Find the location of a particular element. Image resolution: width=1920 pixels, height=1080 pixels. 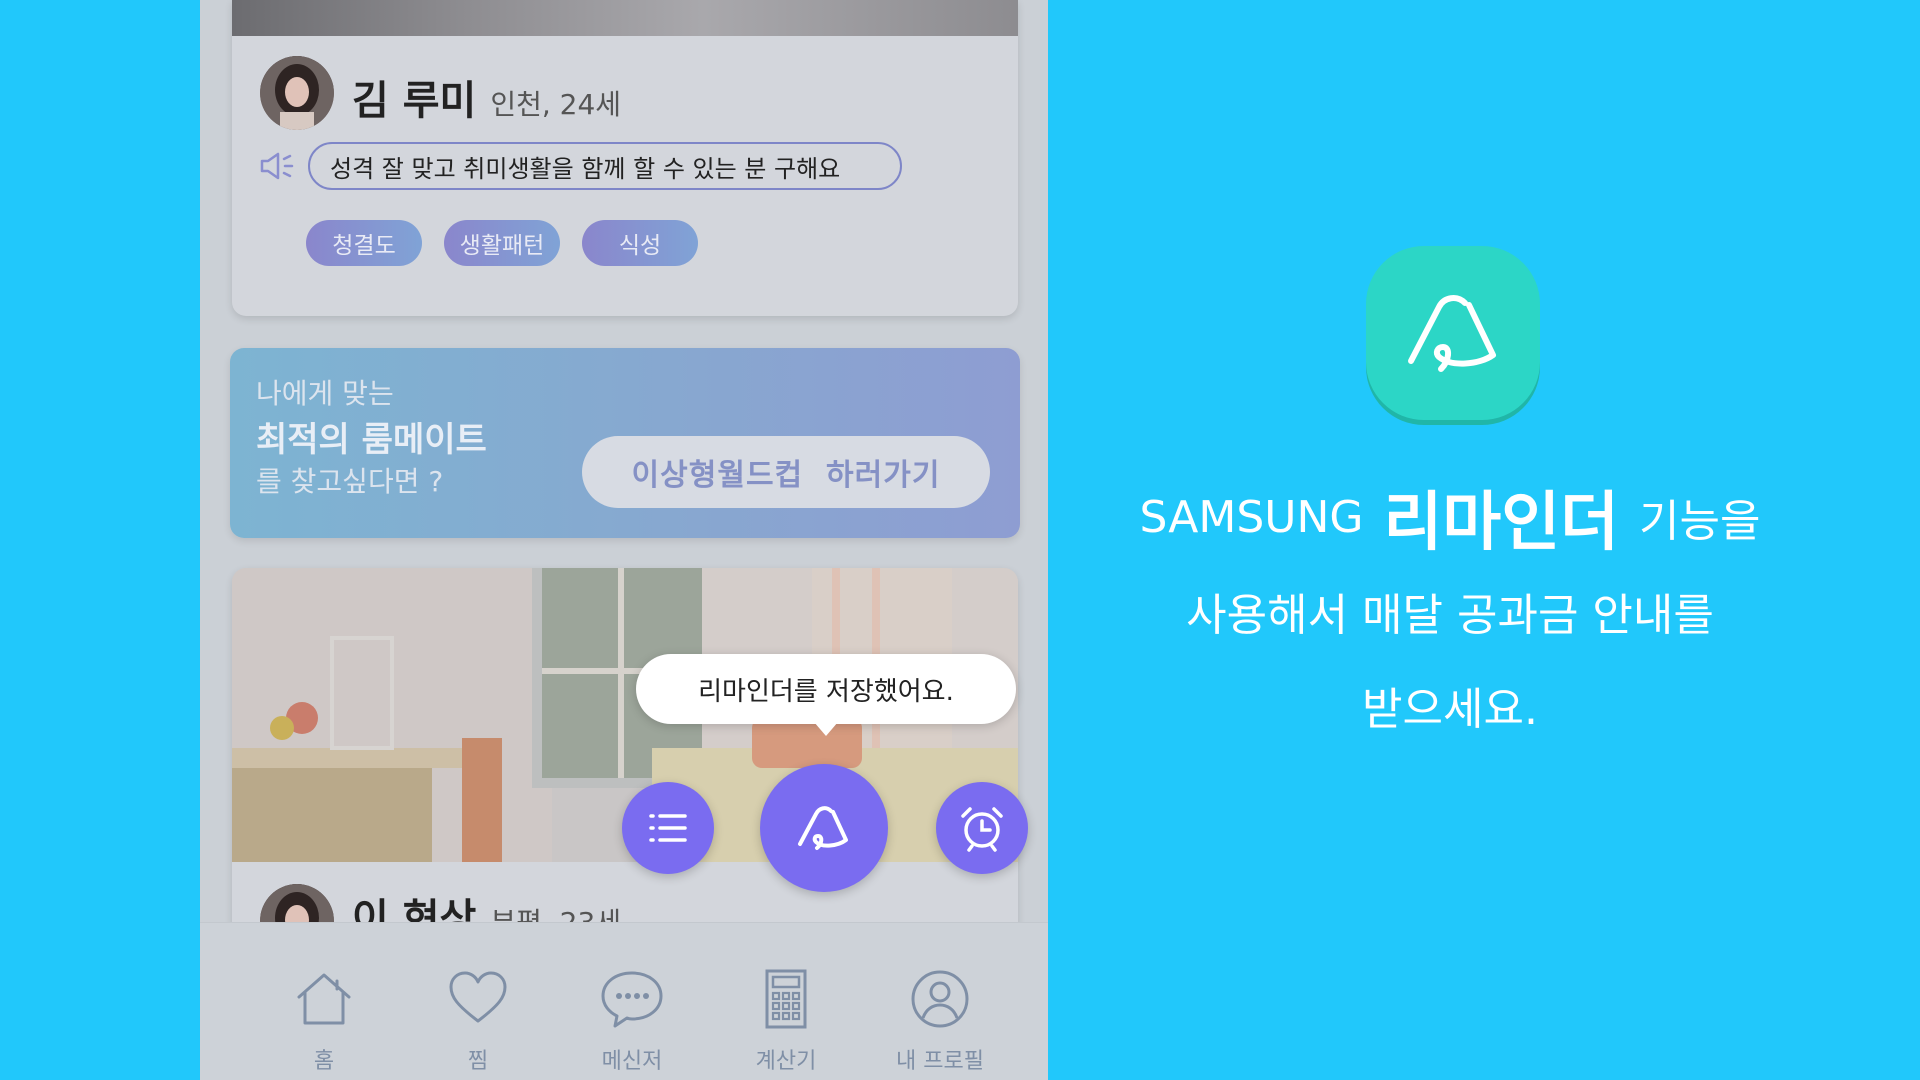

banner-line2: 최적의 룸메이트 is located at coordinates (371, 440).